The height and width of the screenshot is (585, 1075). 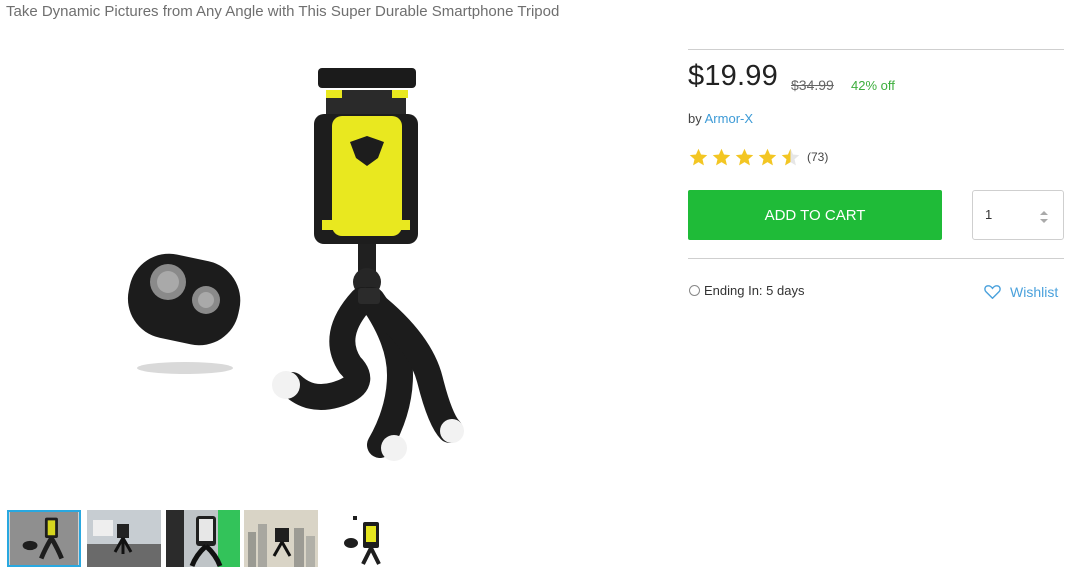 What do you see at coordinates (371, 372) in the screenshot?
I see `flexible-legs-icon` at bounding box center [371, 372].